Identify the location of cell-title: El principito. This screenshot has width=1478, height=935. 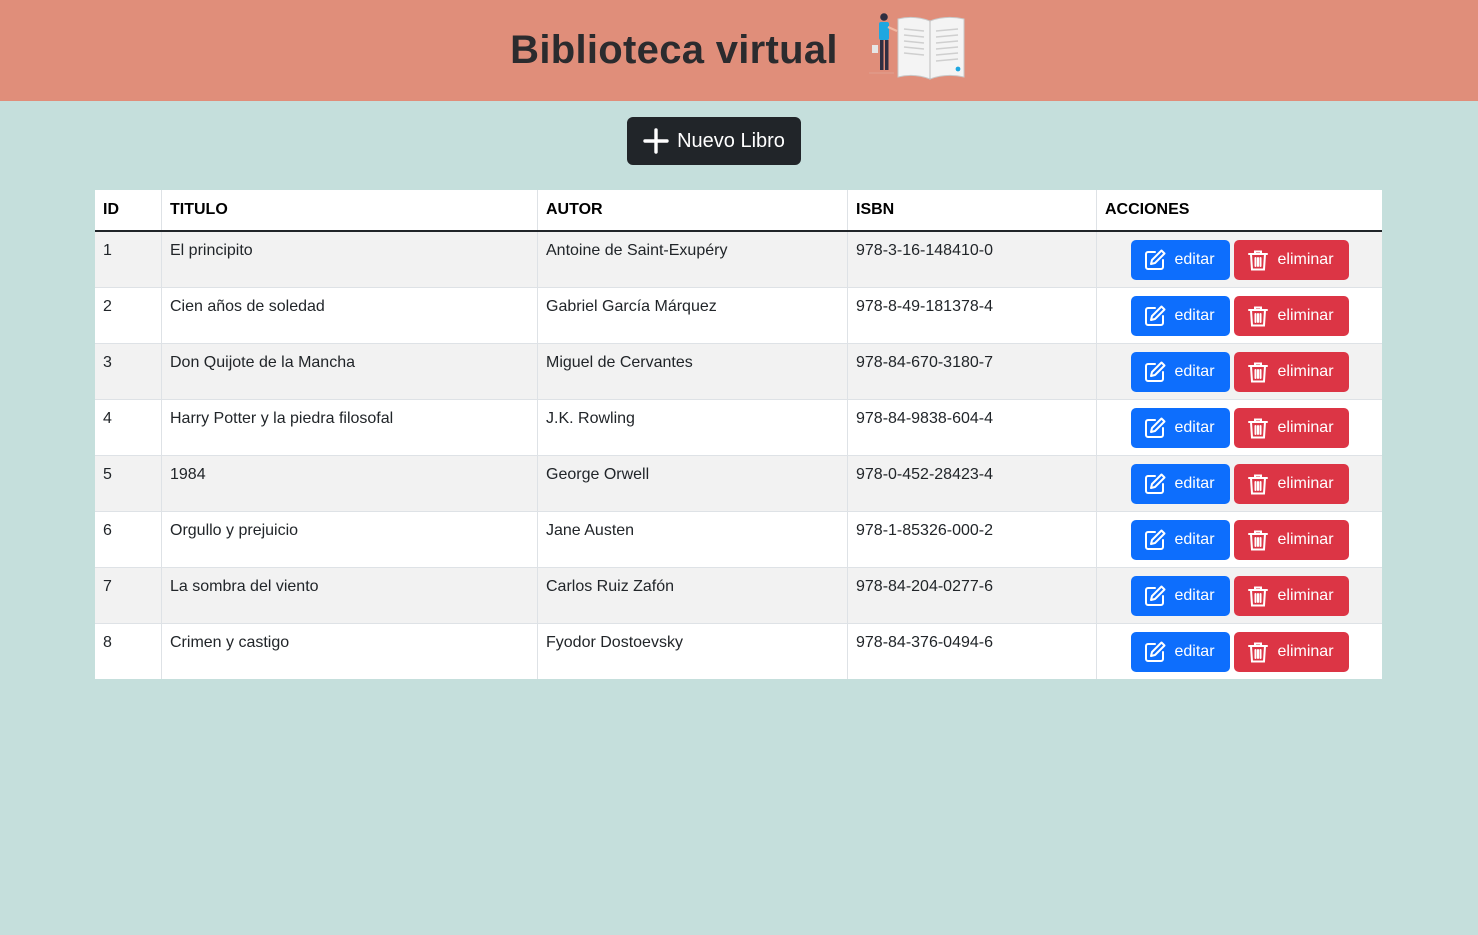
(349, 258).